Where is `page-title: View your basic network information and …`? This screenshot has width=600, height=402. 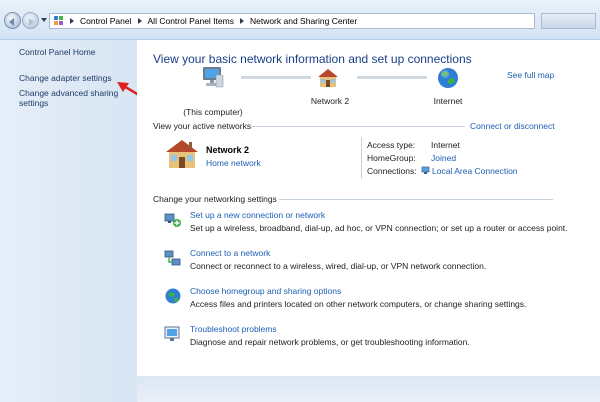
page-title: View your basic network information and … is located at coordinates (312, 59).